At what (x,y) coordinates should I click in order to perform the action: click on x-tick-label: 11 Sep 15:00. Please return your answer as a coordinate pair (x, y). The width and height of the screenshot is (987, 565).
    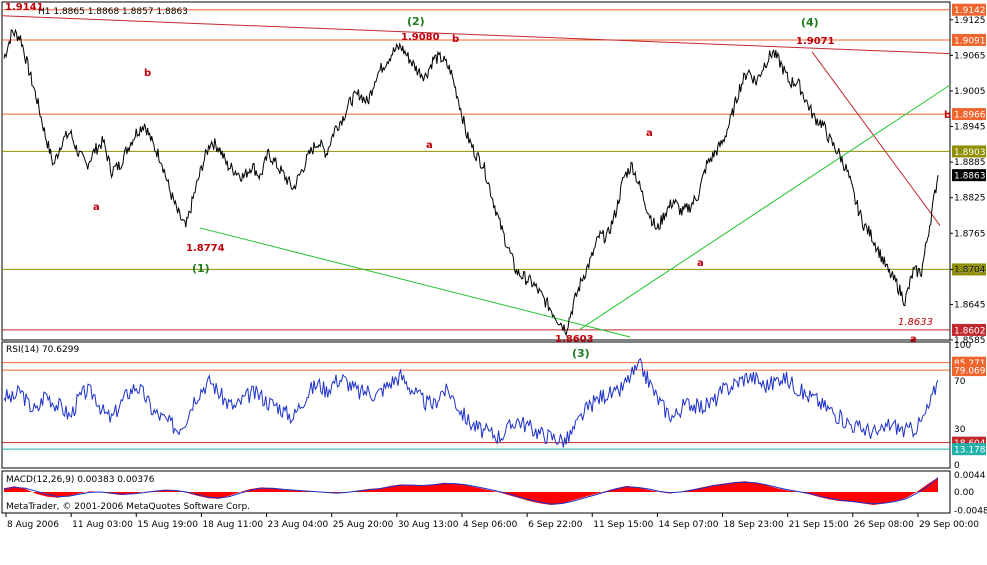
    Looking at the image, I should click on (623, 525).